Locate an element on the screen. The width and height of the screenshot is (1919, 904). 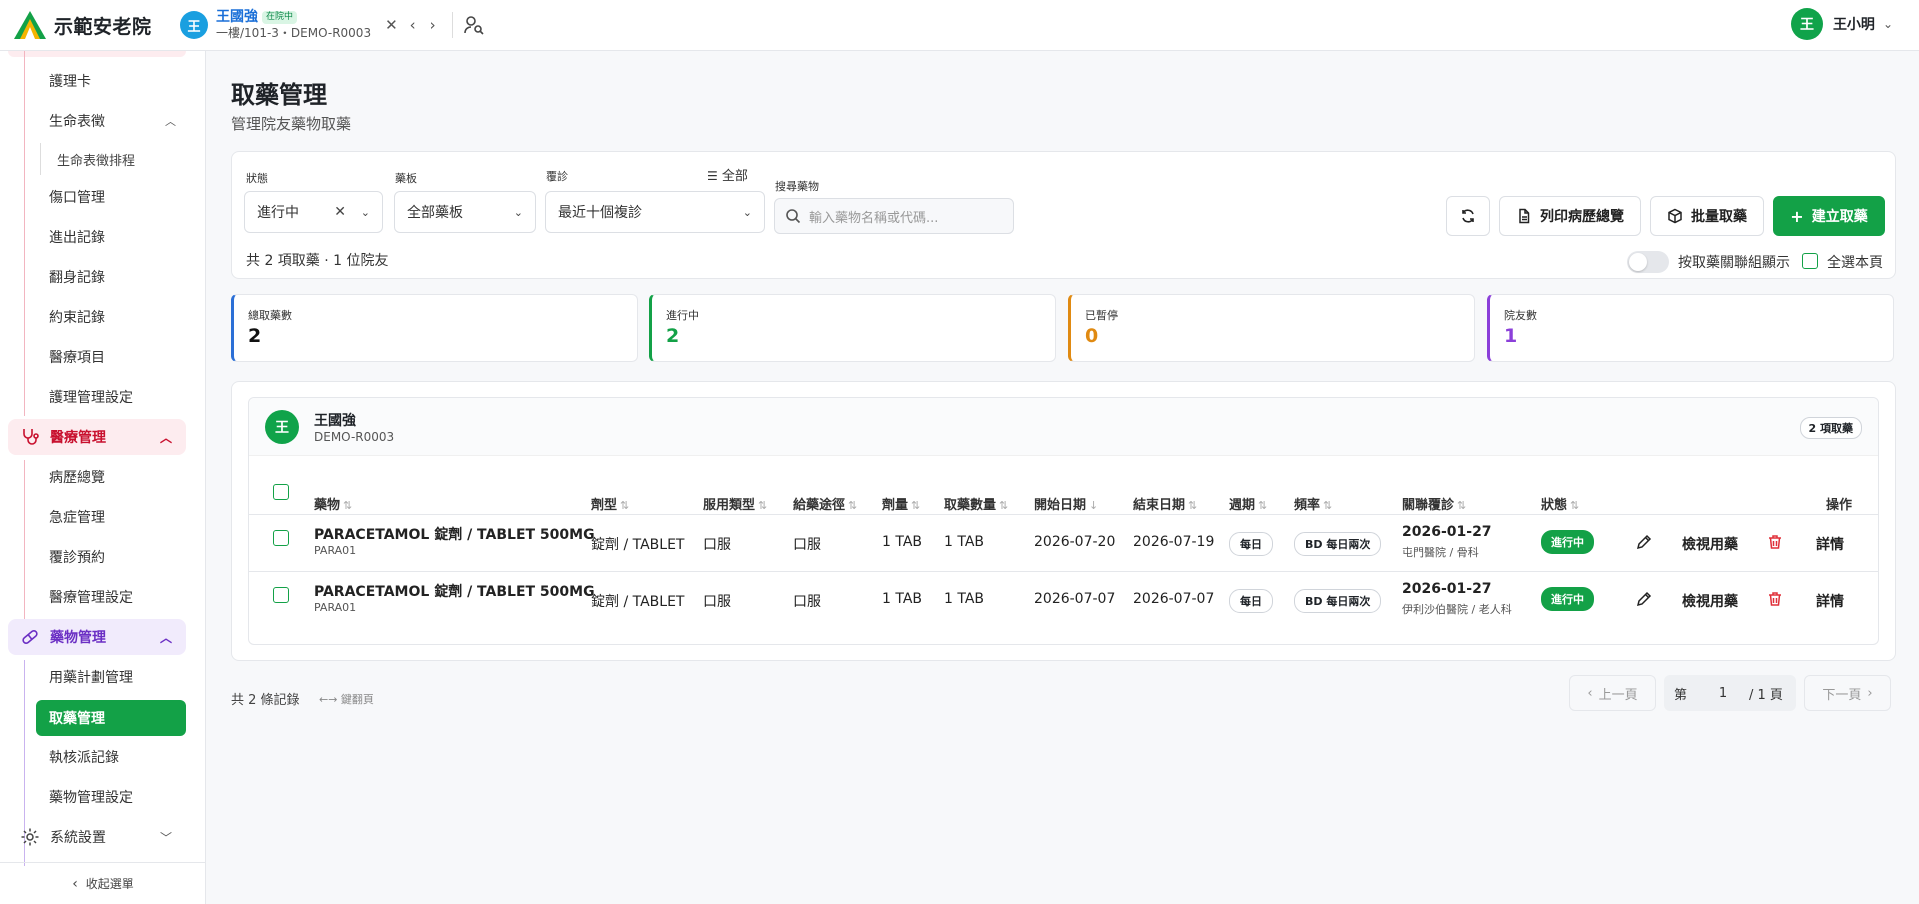
resident-status-badge: 在院中 is located at coordinates (280, 18).